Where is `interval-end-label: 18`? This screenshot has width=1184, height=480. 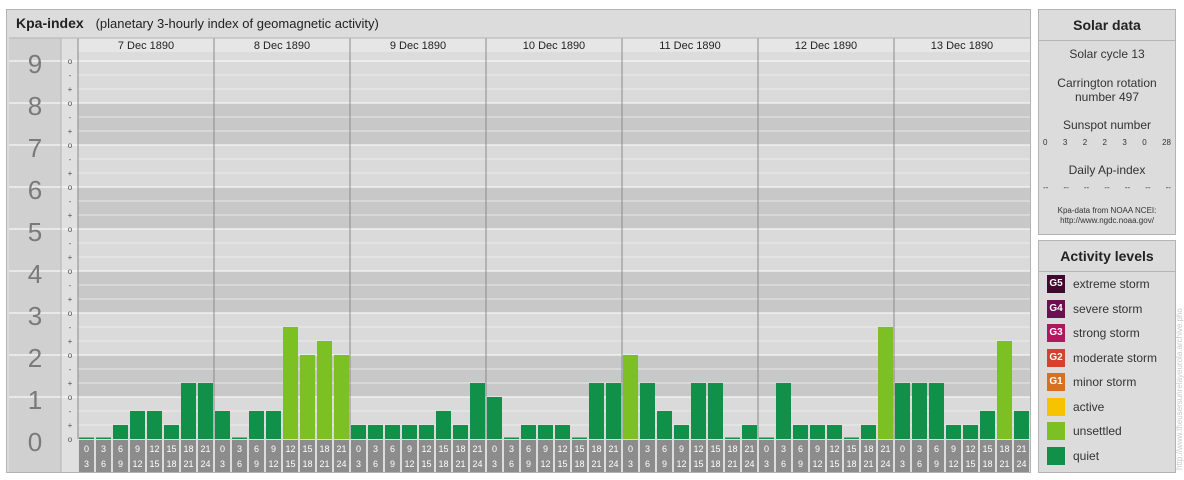
interval-end-label: 18 is located at coordinates (307, 464).